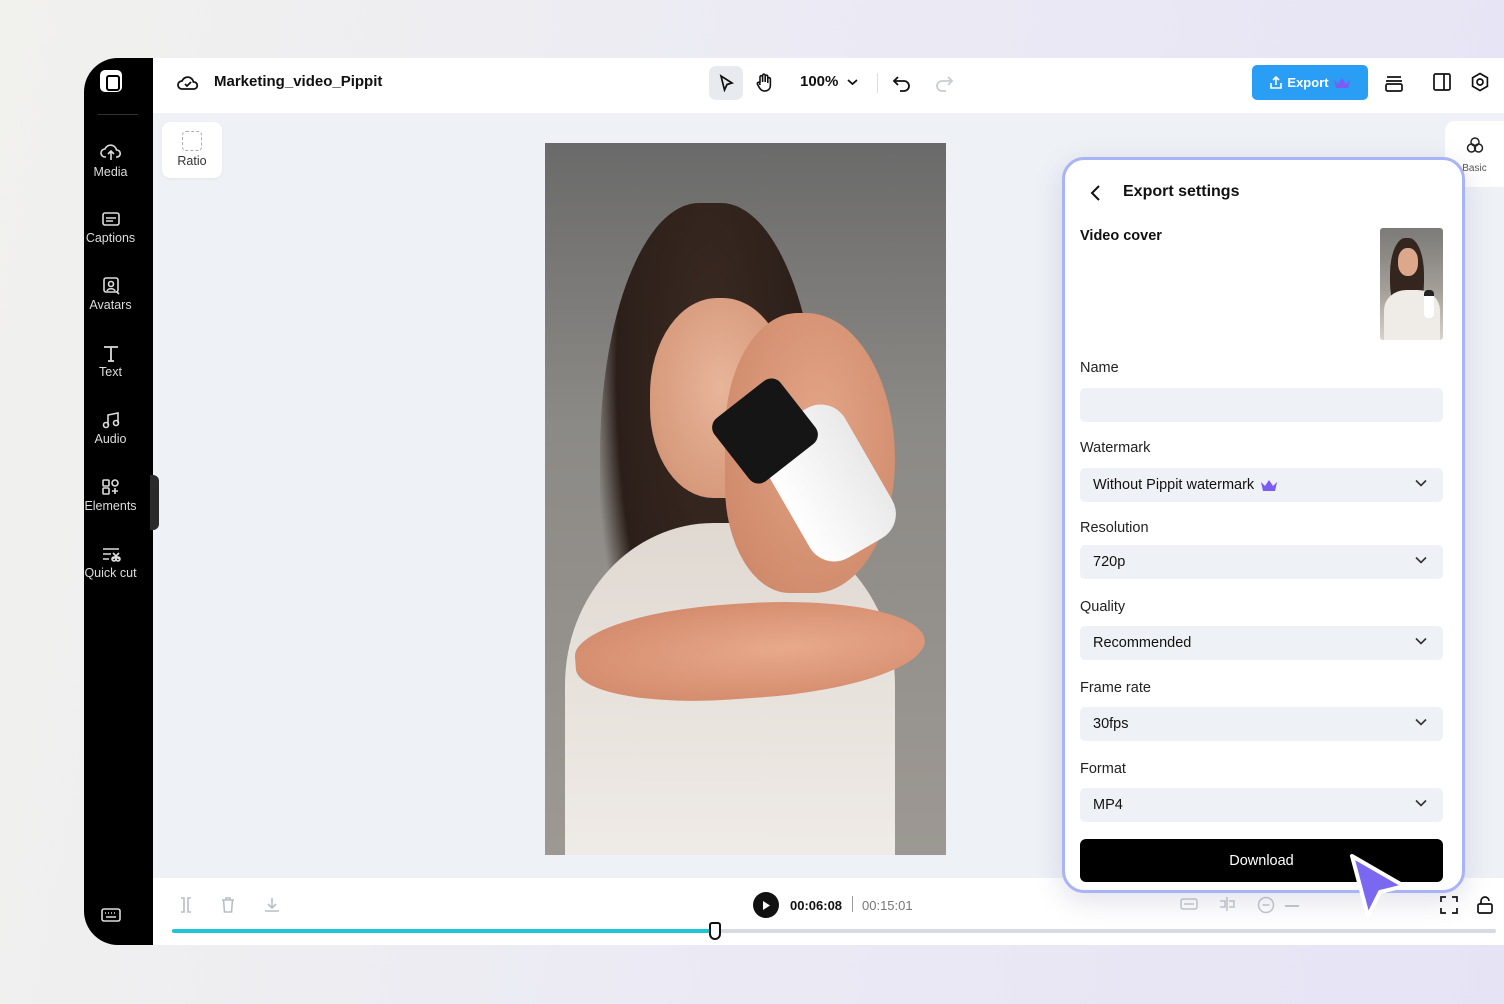 This screenshot has height=1004, width=1504. I want to click on playhead-handle, so click(714, 931).